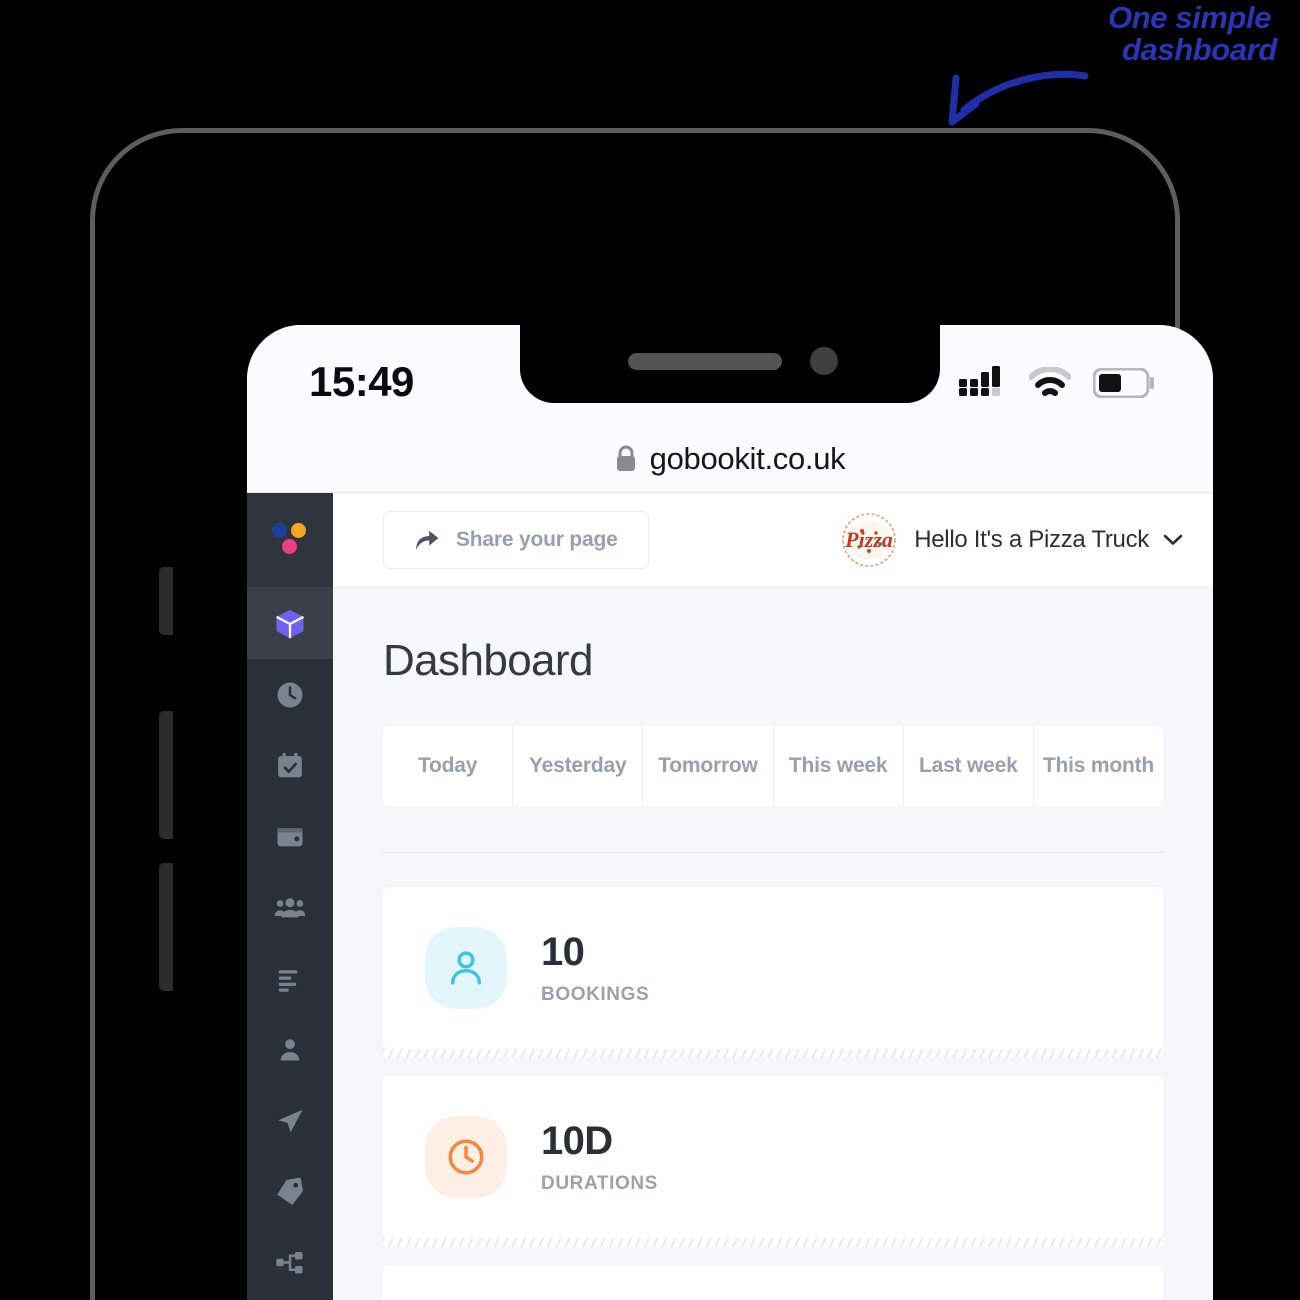 The height and width of the screenshot is (1300, 1300). I want to click on account-menu: Pizza Hello It's a Pizza Truck, so click(1010, 540).